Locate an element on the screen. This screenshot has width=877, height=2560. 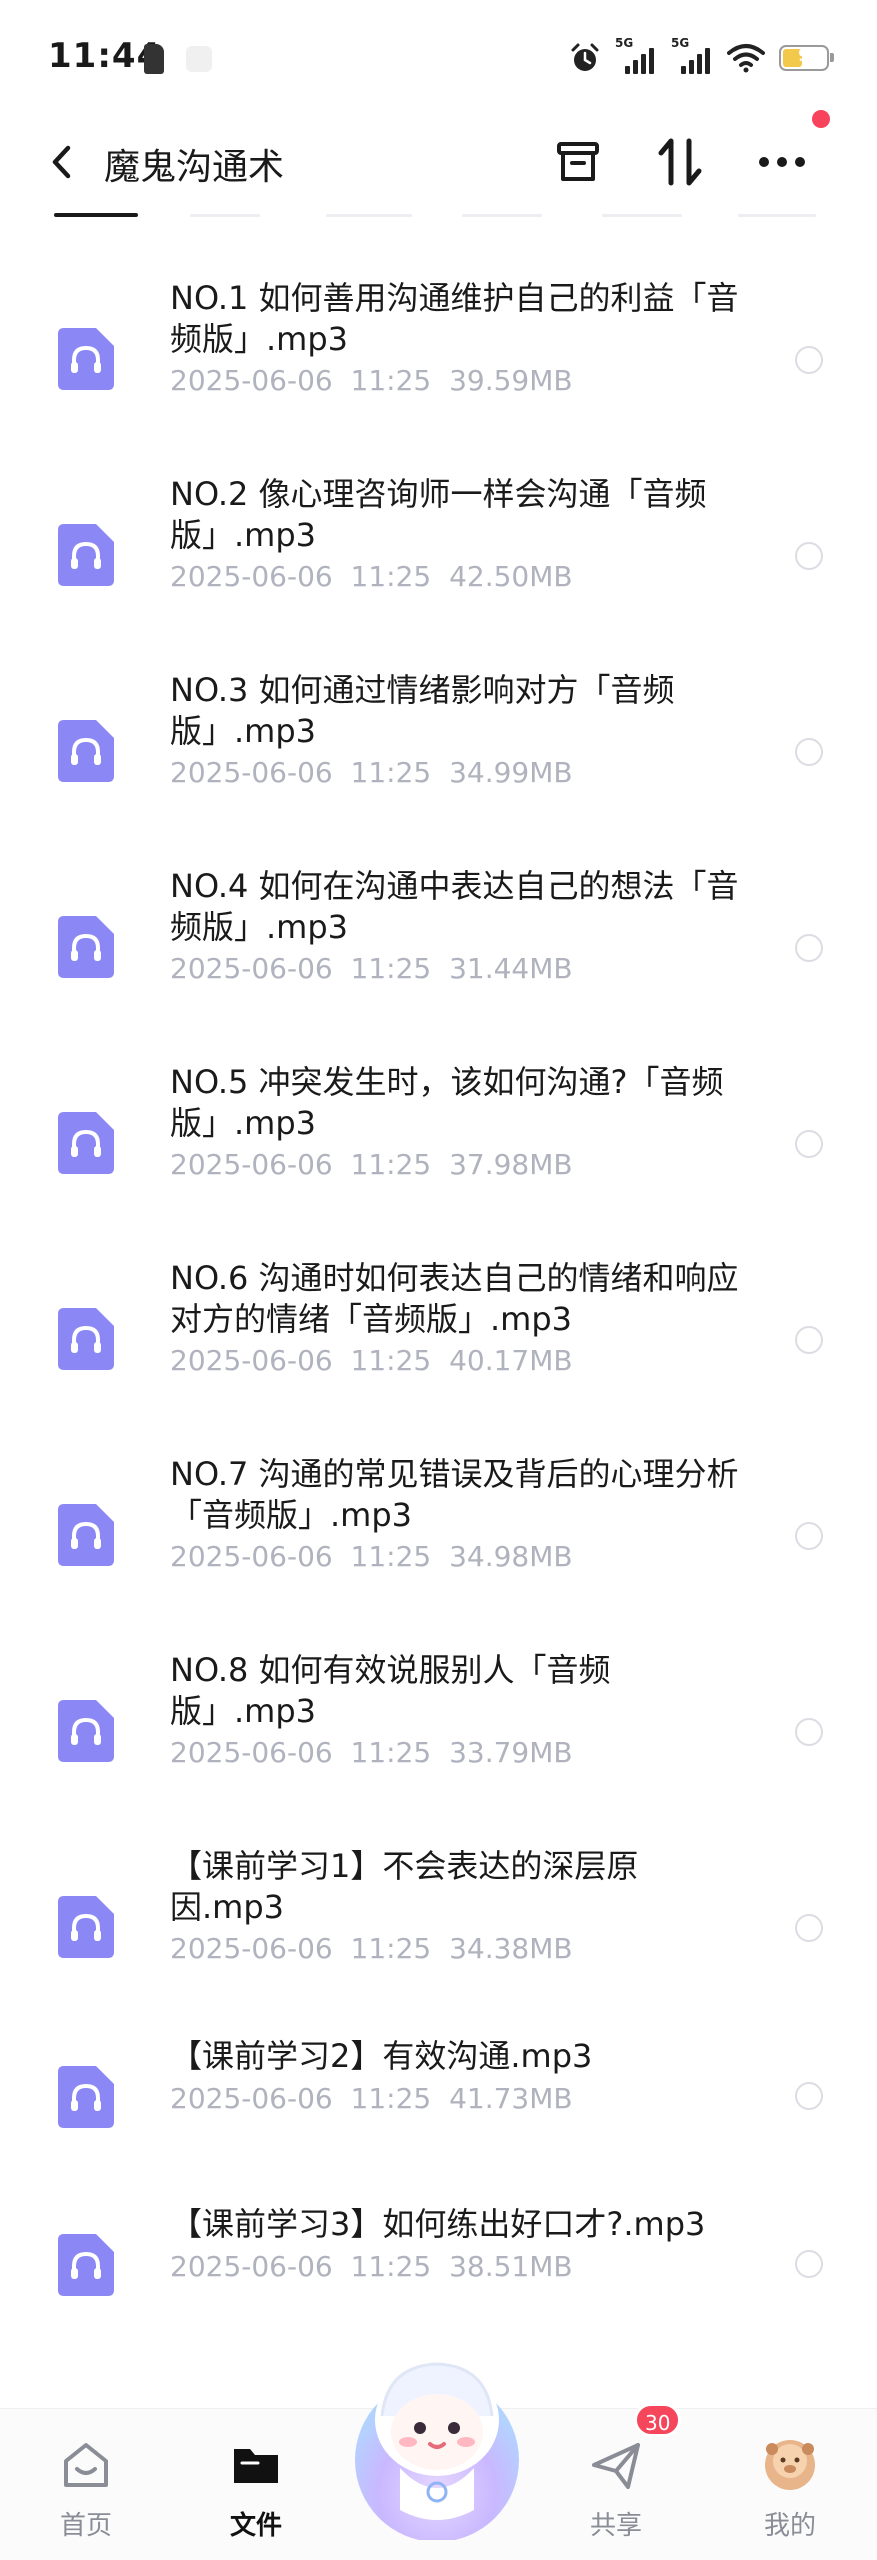
status-bar: 11:44 5G 5G 9 is located at coordinates (438, 59).